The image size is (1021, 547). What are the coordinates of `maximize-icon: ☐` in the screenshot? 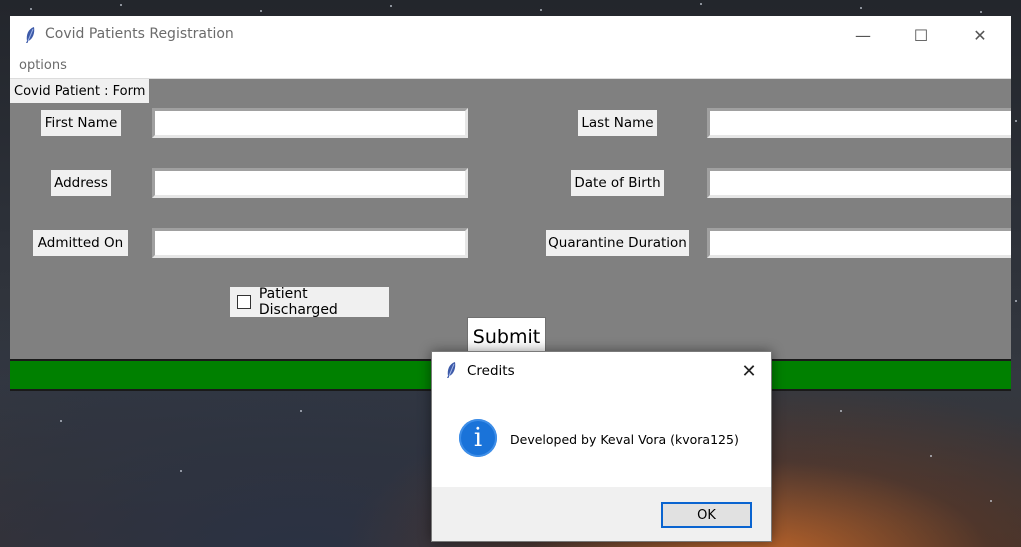 It's located at (921, 35).